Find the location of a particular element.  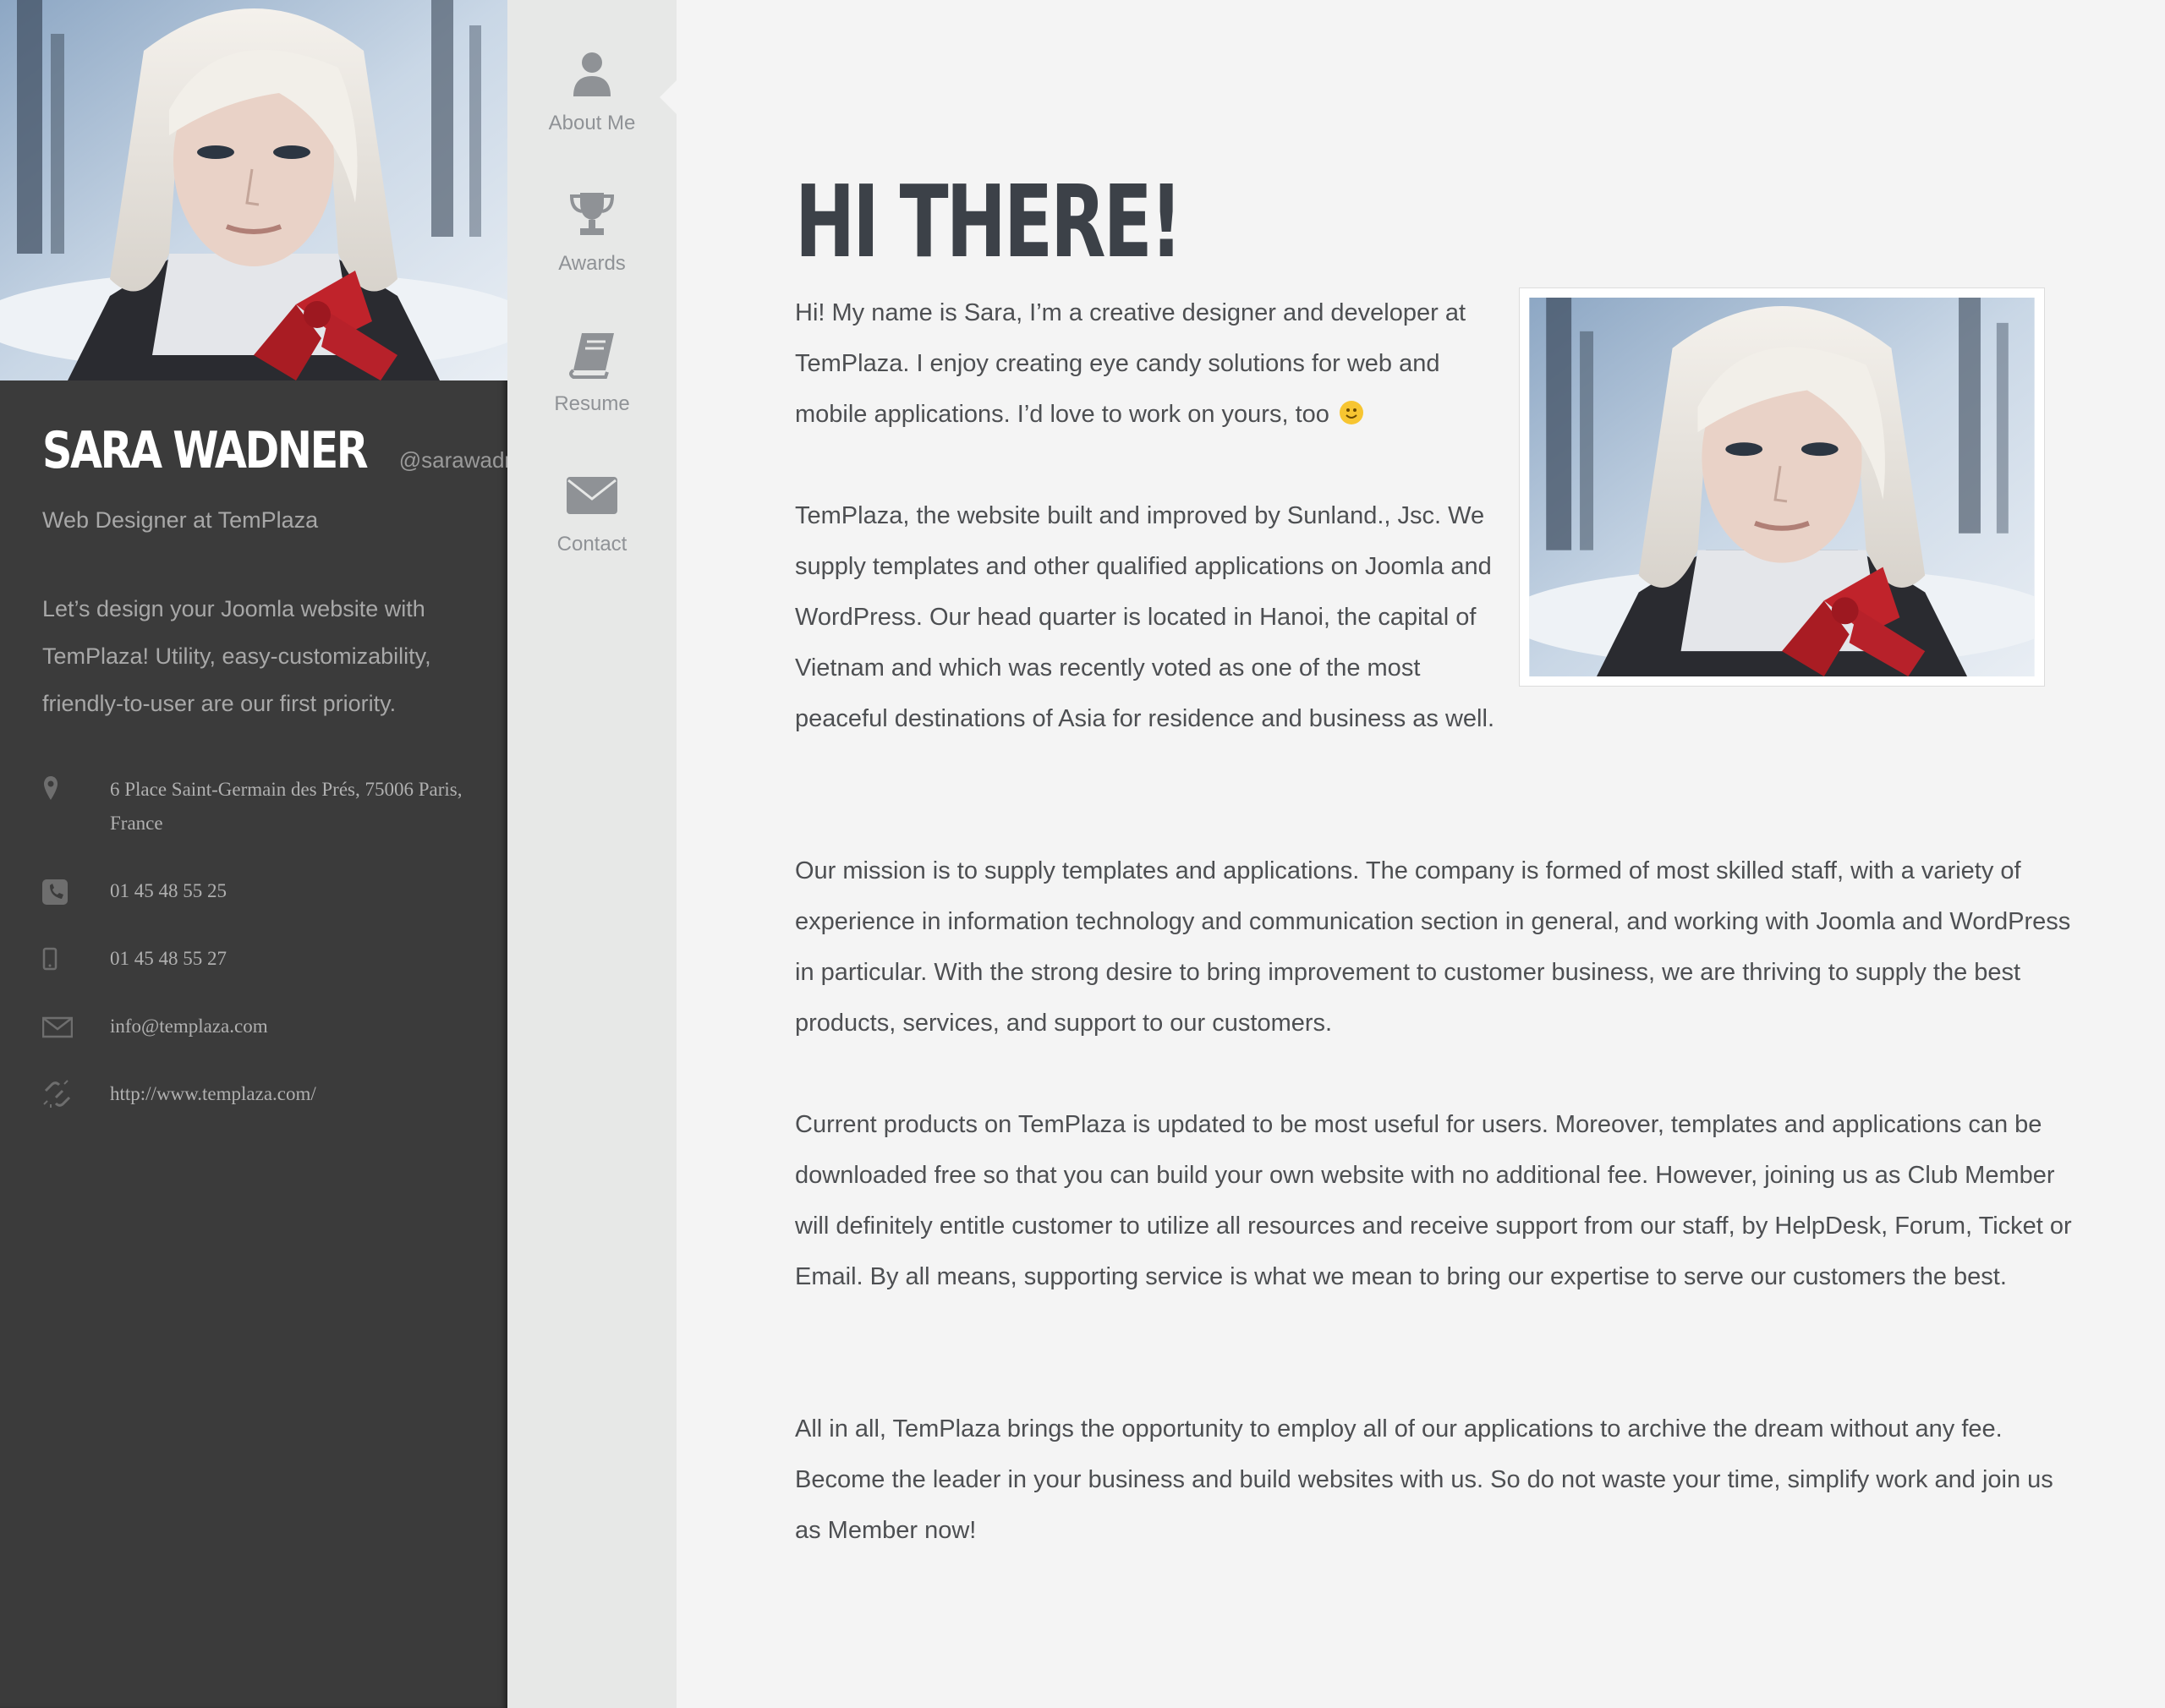

link-icon is located at coordinates (57, 1094).